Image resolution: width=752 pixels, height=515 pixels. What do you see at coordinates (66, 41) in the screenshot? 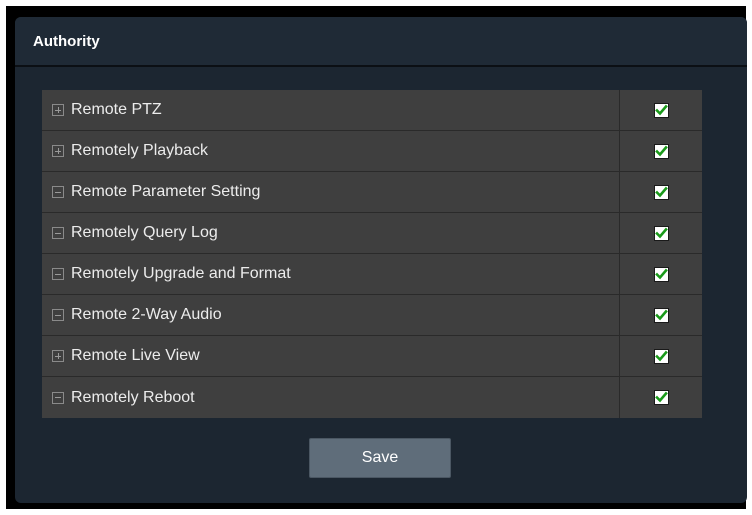
I see `panel-title: Authority` at bounding box center [66, 41].